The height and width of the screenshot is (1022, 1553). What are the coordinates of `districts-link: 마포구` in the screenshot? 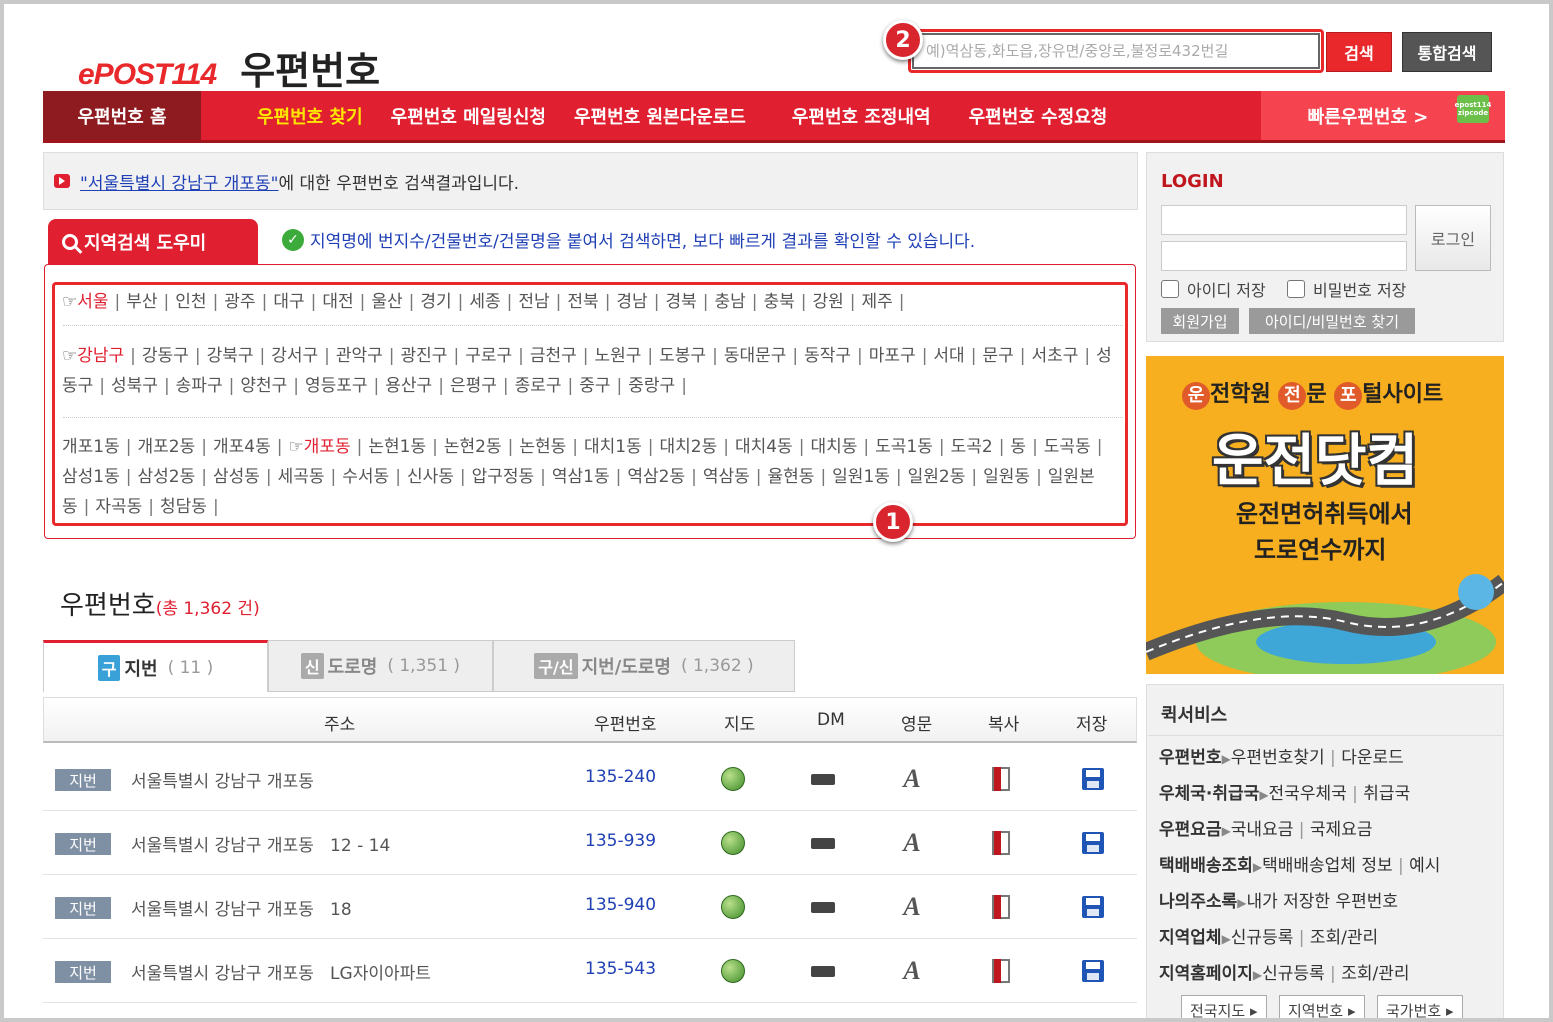 It's located at (892, 356).